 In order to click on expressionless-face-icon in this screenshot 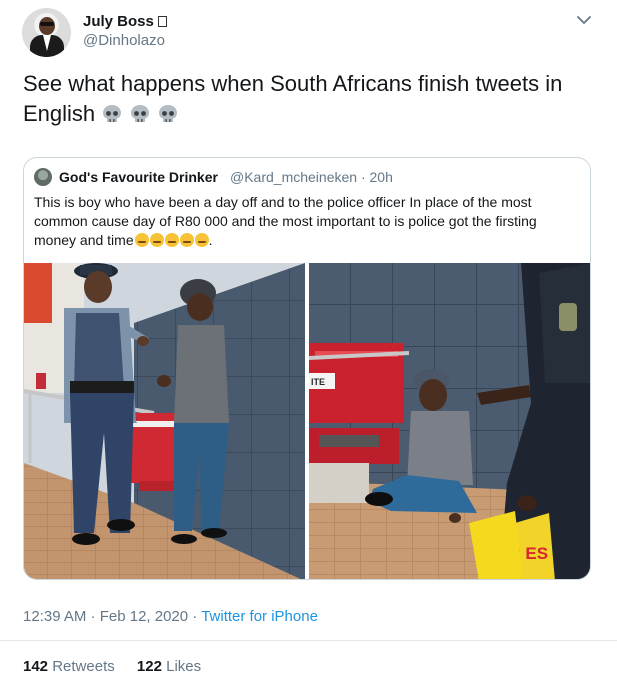, I will do `click(156, 240)`.